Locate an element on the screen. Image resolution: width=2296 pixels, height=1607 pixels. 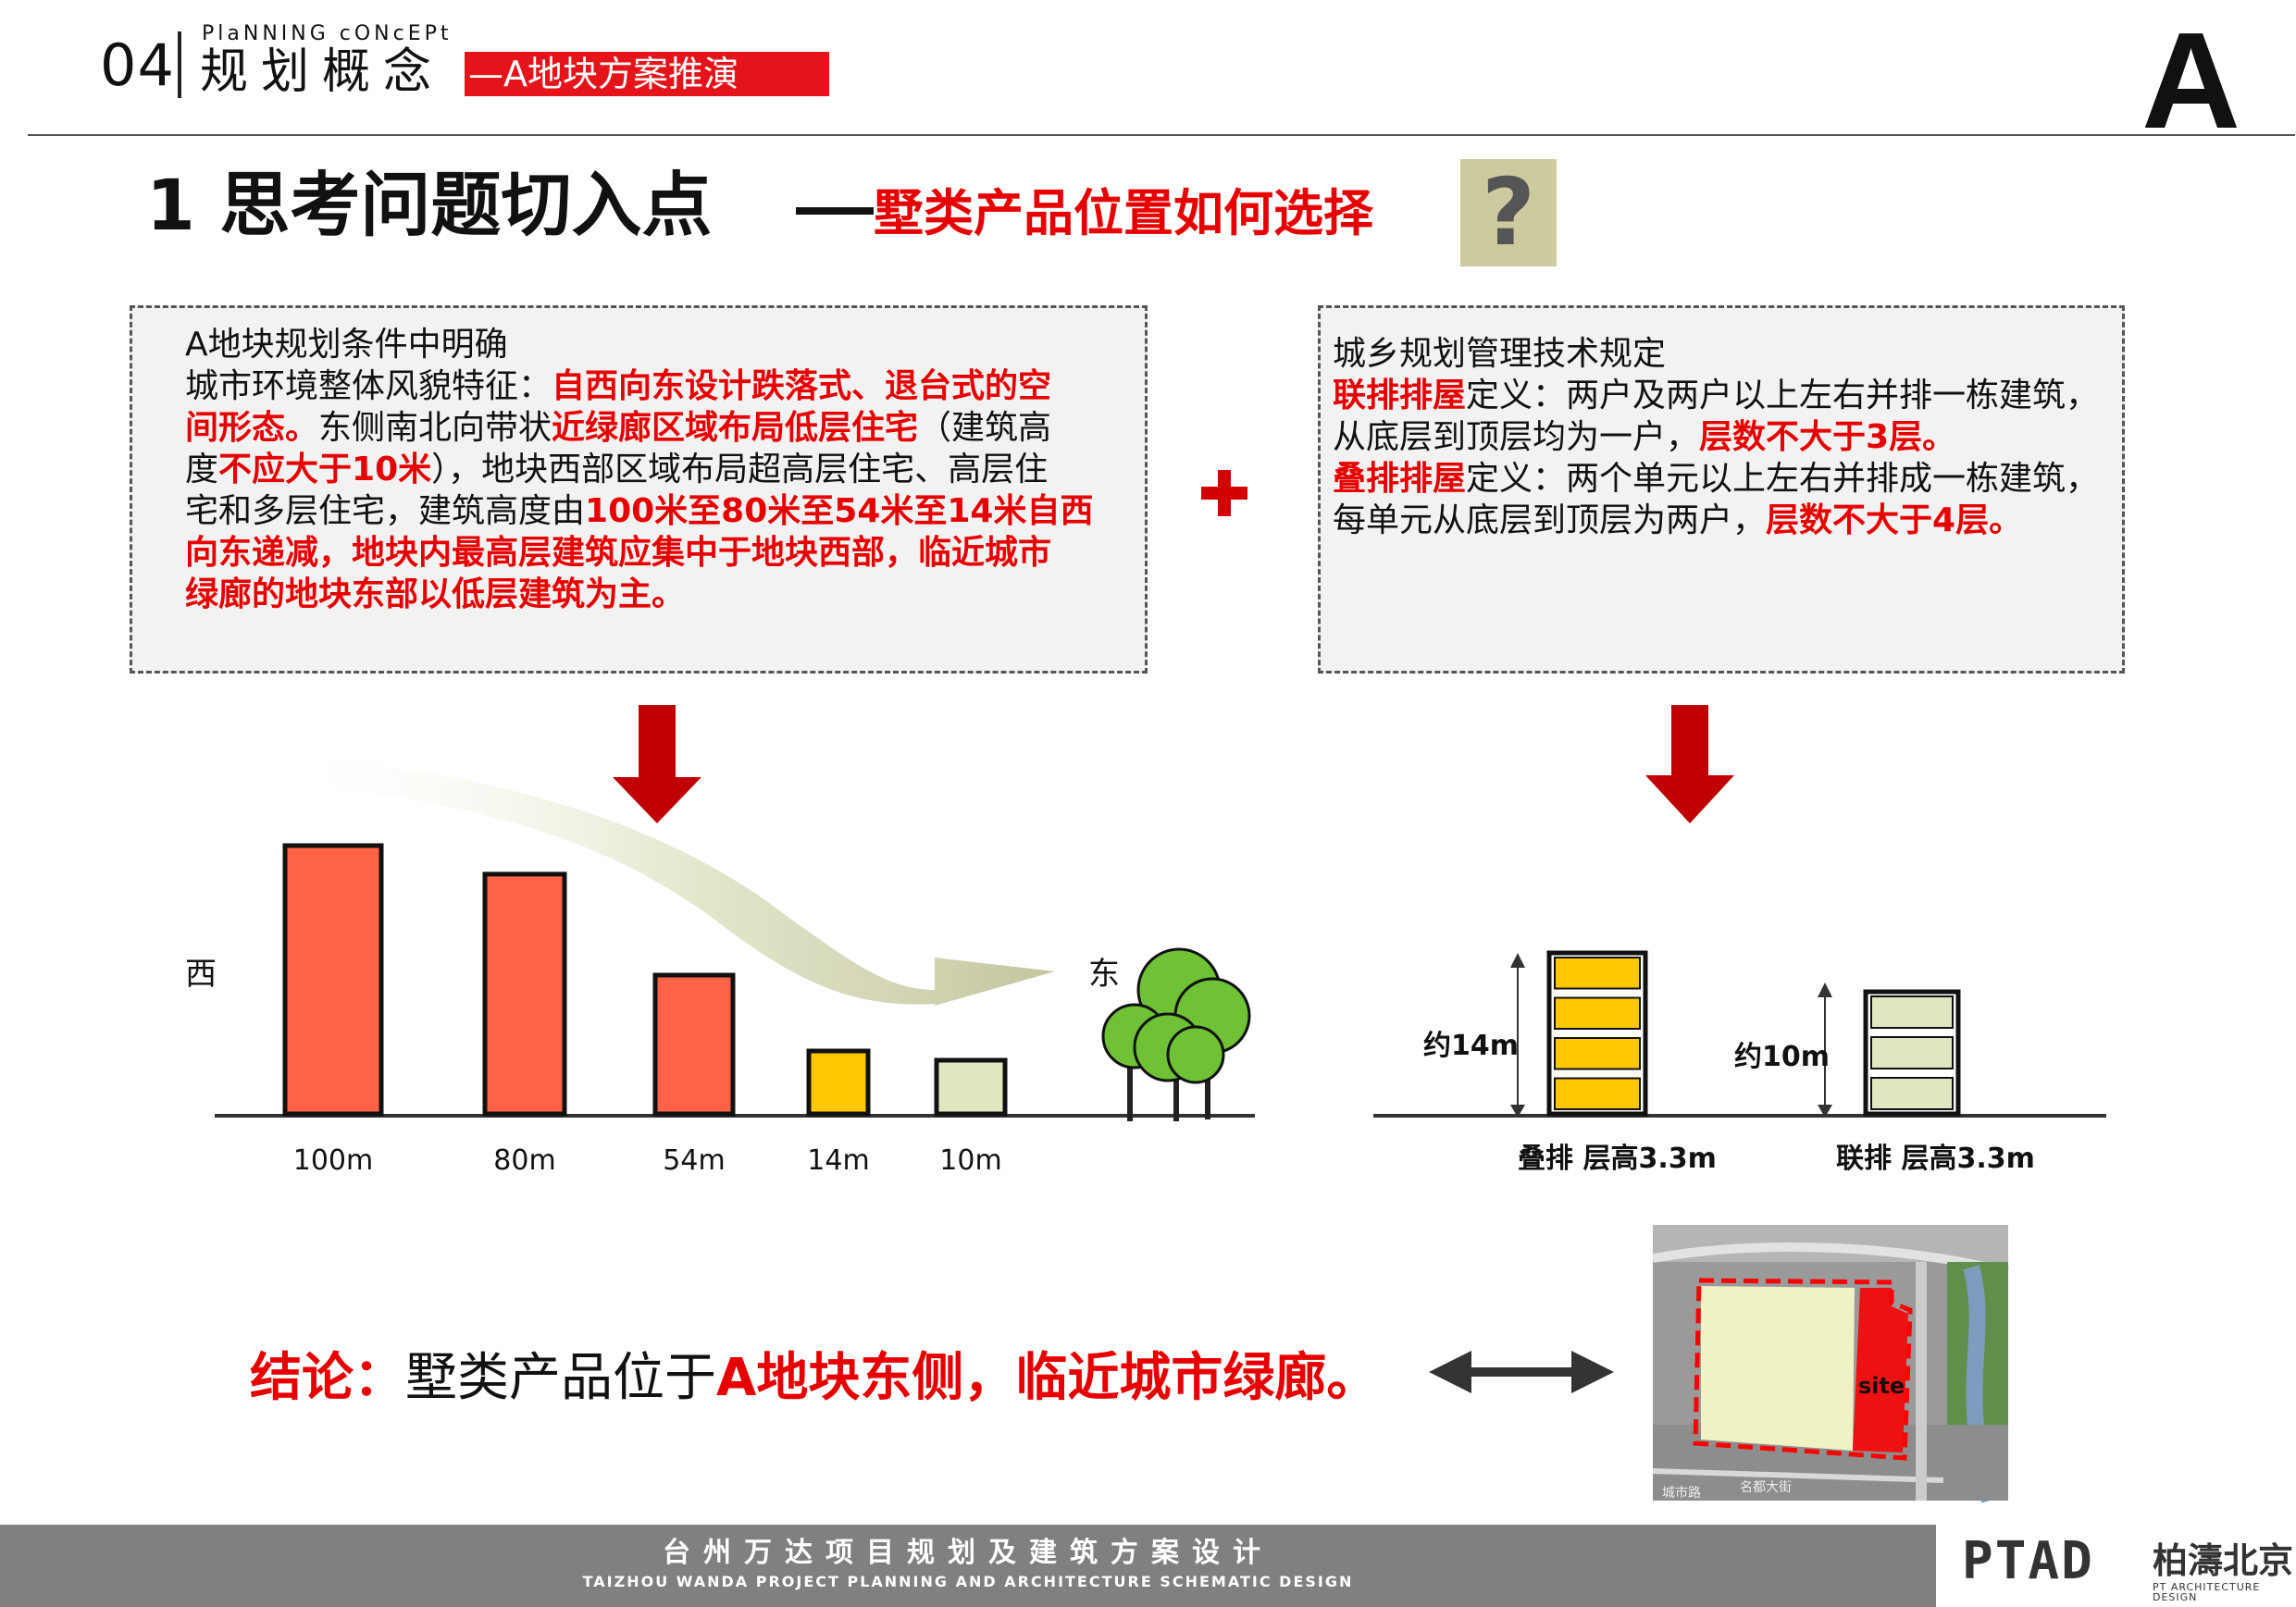
building-label: 14m is located at coordinates (838, 1160).